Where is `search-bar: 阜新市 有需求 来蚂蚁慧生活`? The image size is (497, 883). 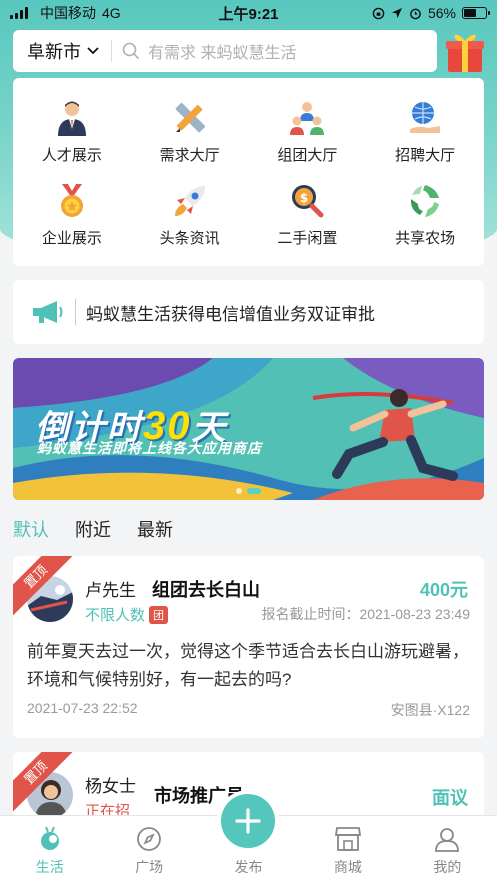 search-bar: 阜新市 有需求 来蚂蚁慧生活 is located at coordinates (225, 51).